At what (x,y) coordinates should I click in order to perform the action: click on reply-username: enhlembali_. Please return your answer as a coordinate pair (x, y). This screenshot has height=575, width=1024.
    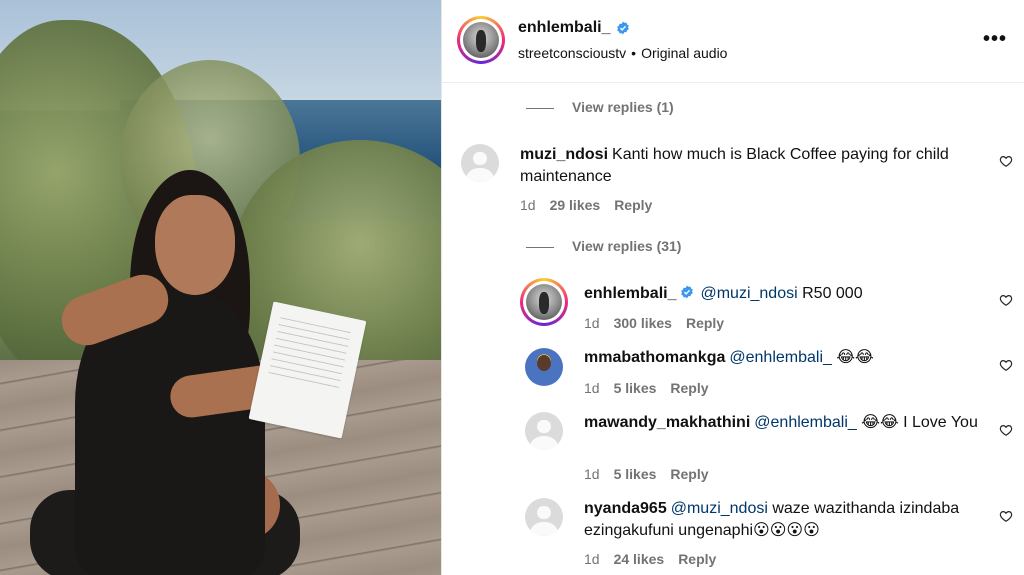
    Looking at the image, I should click on (630, 293).